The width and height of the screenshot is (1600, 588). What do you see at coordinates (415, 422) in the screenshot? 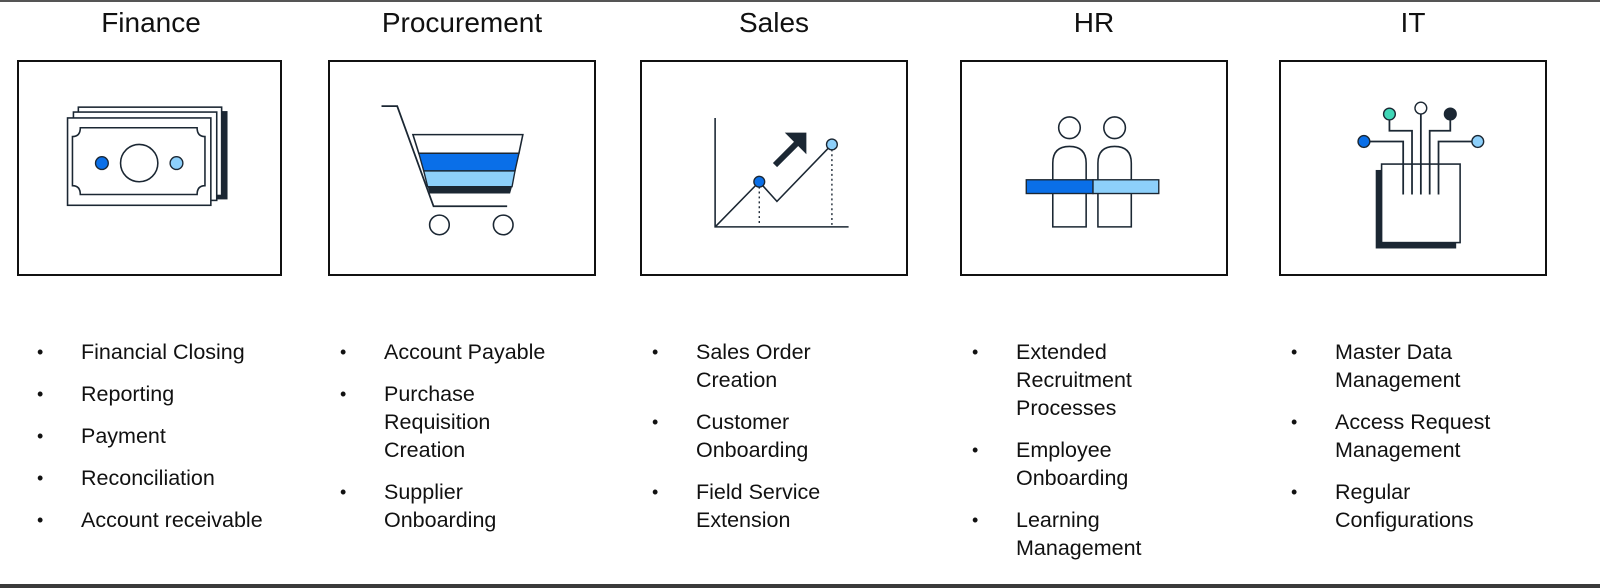
I see `list-item: • Purchase Requisition Creation` at bounding box center [415, 422].